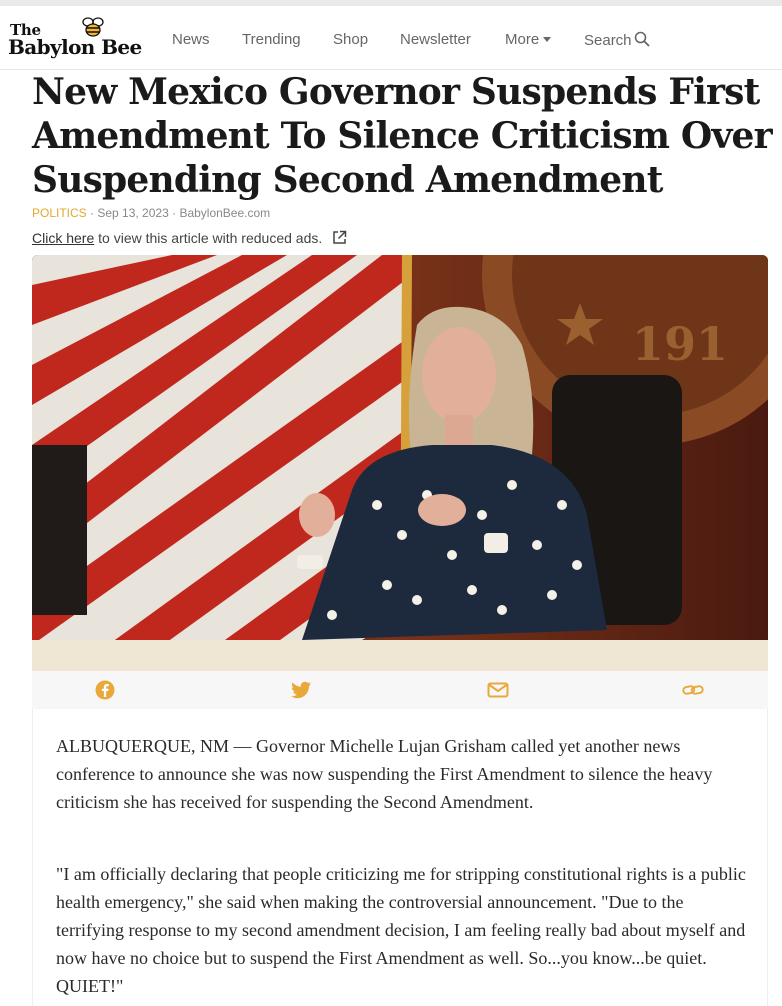 Image resolution: width=782 pixels, height=1006 pixels. I want to click on nav-news: News, so click(191, 39).